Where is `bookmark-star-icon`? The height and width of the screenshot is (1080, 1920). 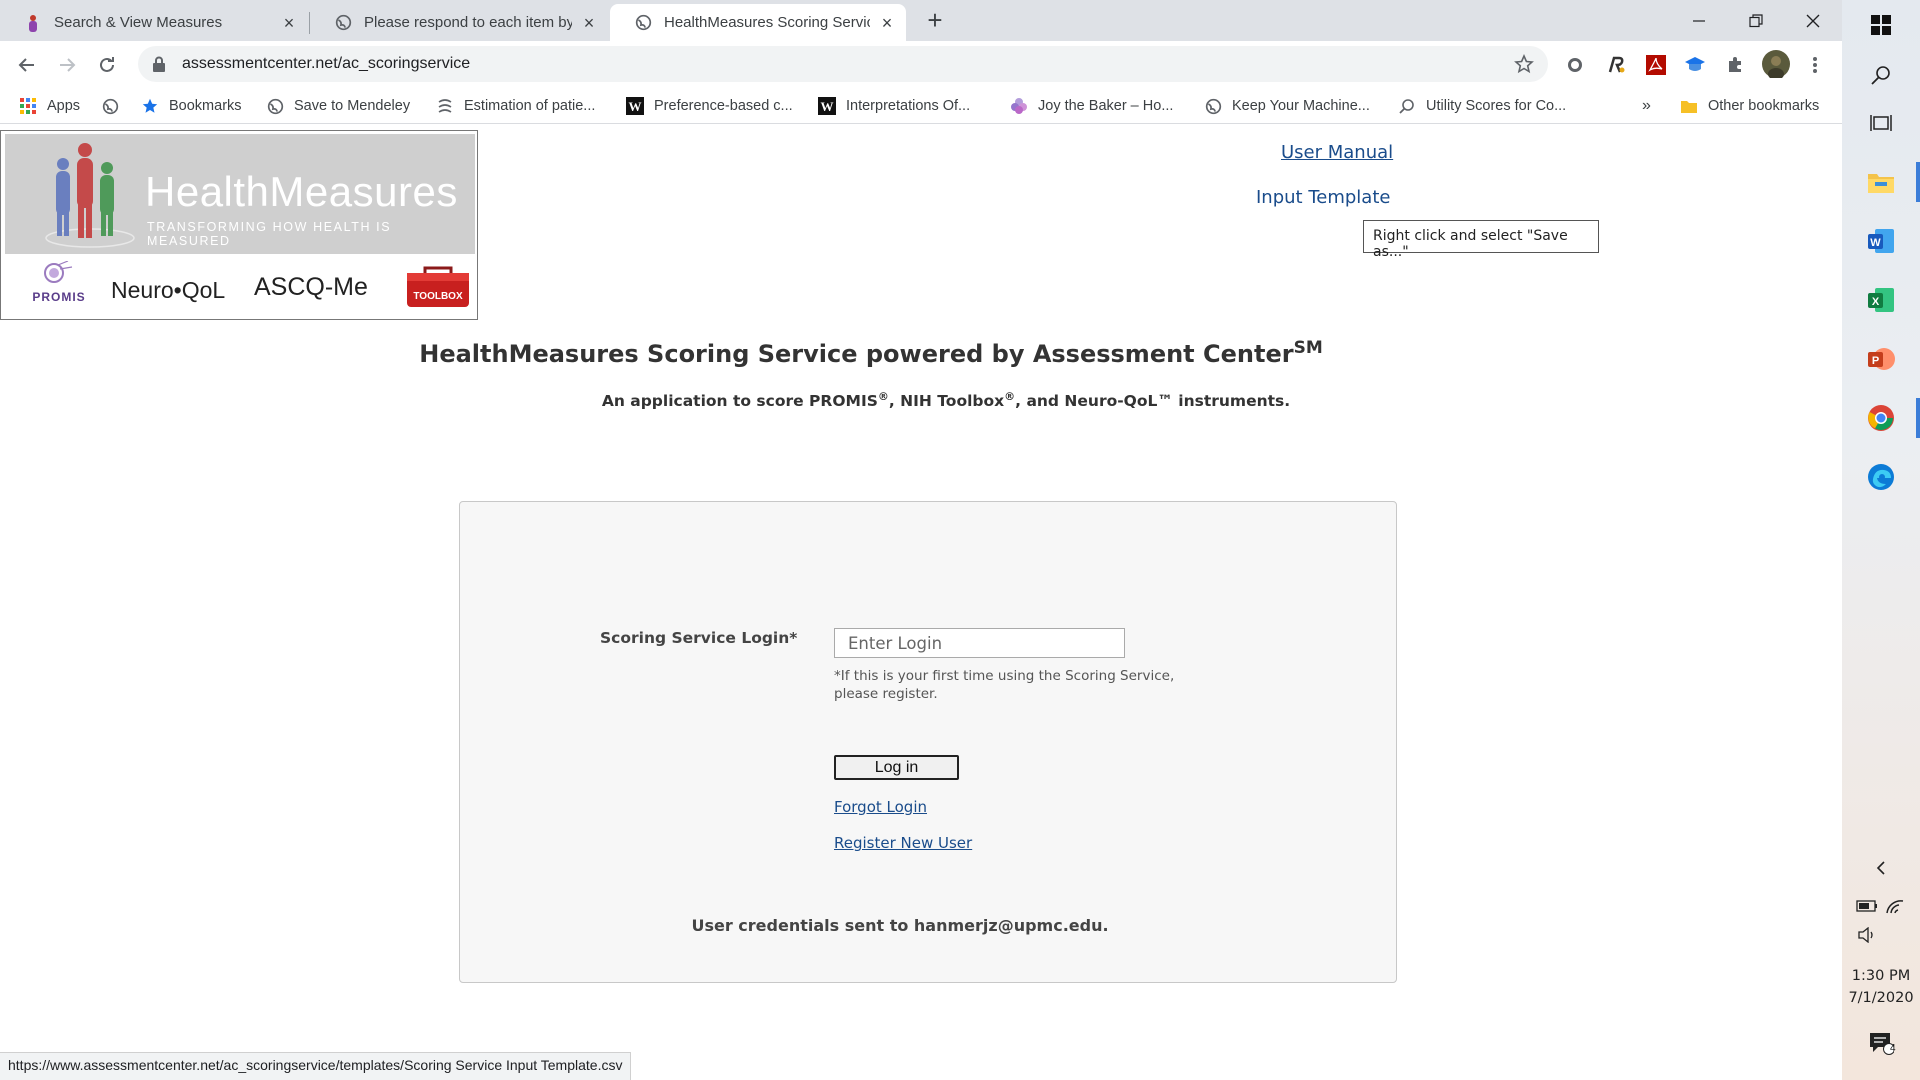 bookmark-star-icon is located at coordinates (1524, 63).